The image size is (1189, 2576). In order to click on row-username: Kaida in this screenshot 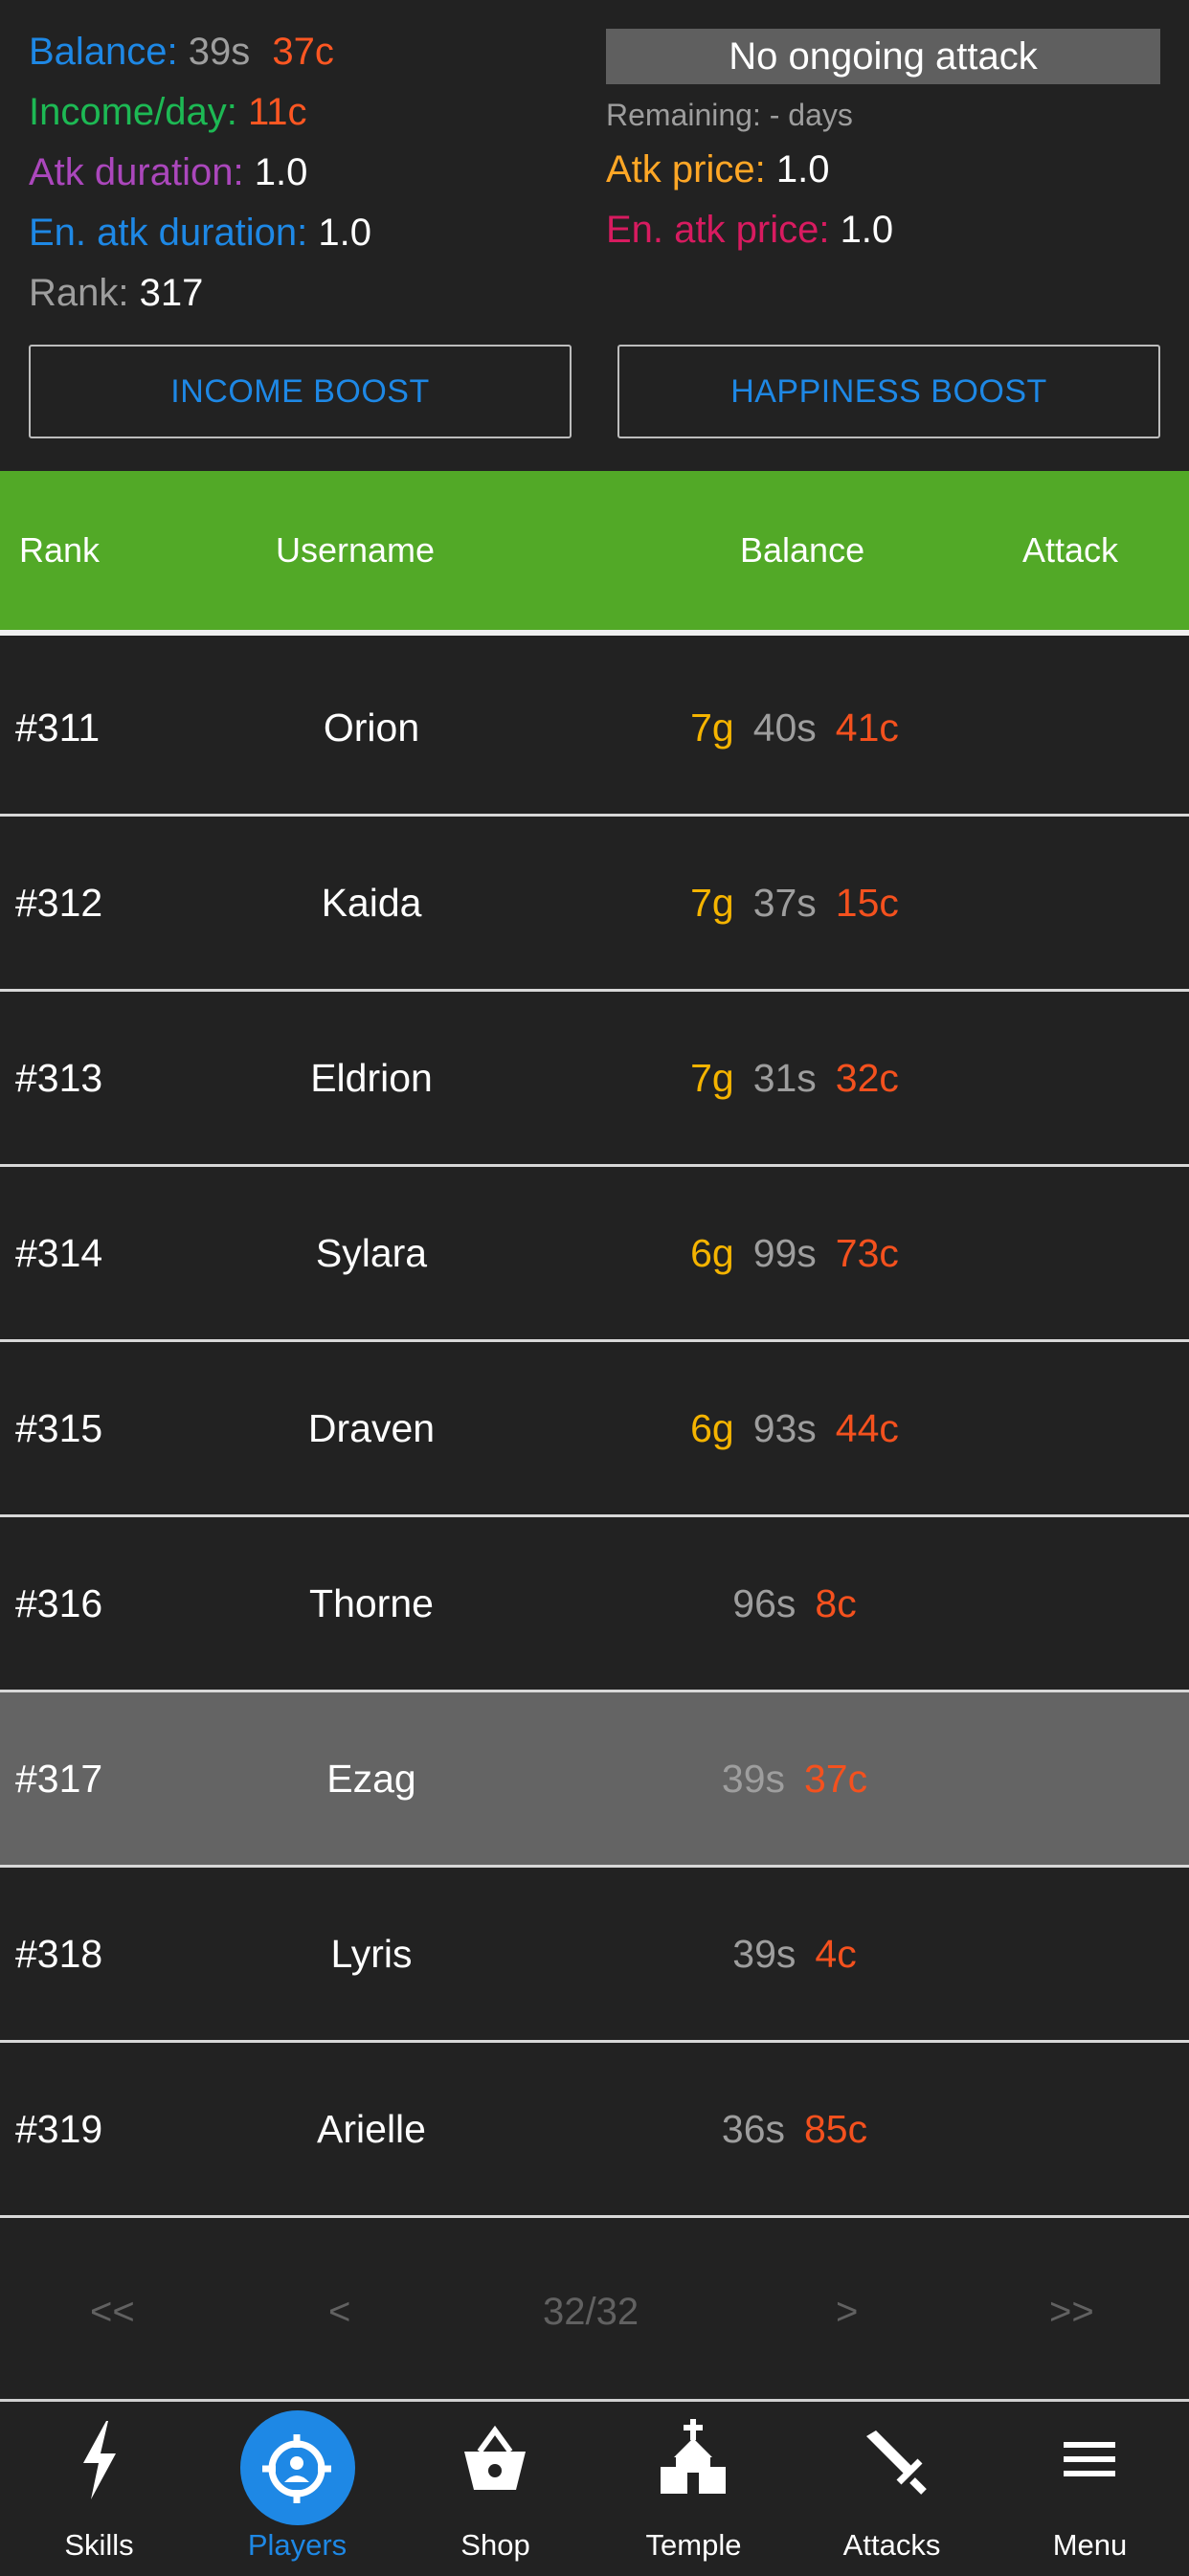, I will do `click(371, 903)`.